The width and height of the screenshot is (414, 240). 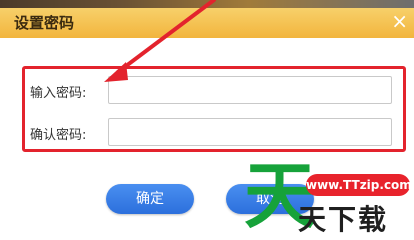 I want to click on arrow-shaft, so click(x=166, y=37).